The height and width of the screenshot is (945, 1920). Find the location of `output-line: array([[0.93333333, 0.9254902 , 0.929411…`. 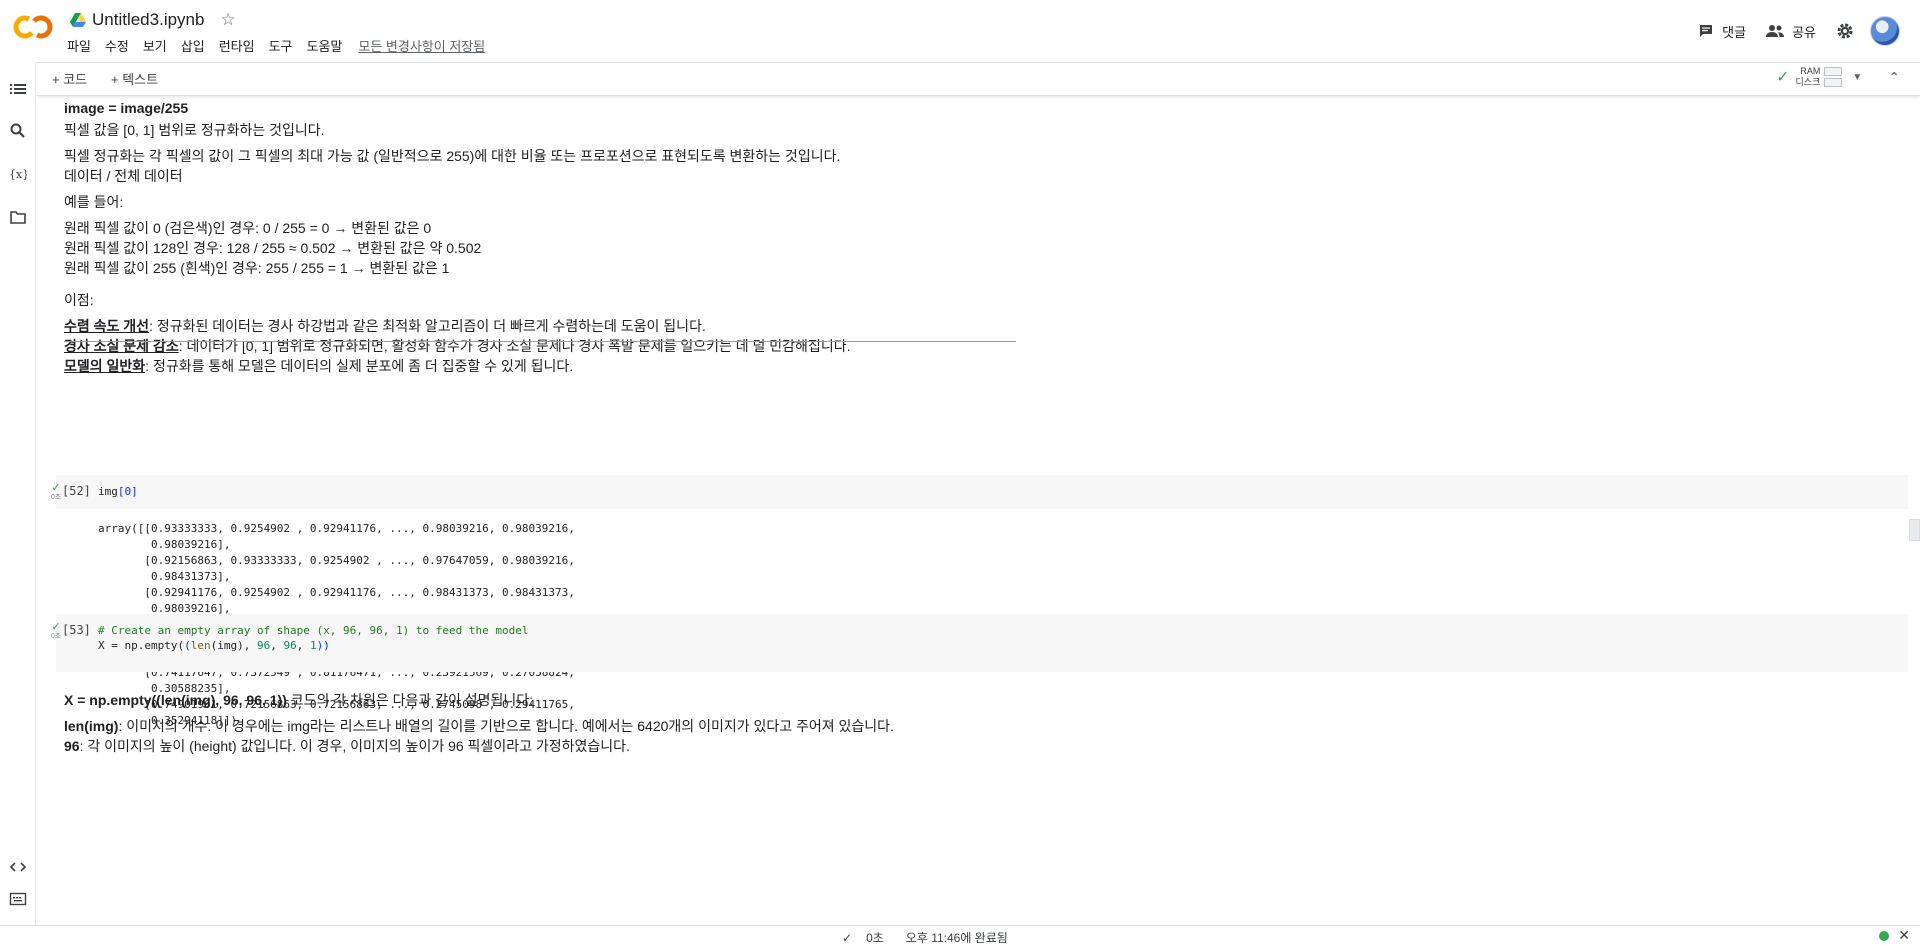

output-line: array([[0.93333333, 0.9254902 , 0.929411… is located at coordinates (336, 528).